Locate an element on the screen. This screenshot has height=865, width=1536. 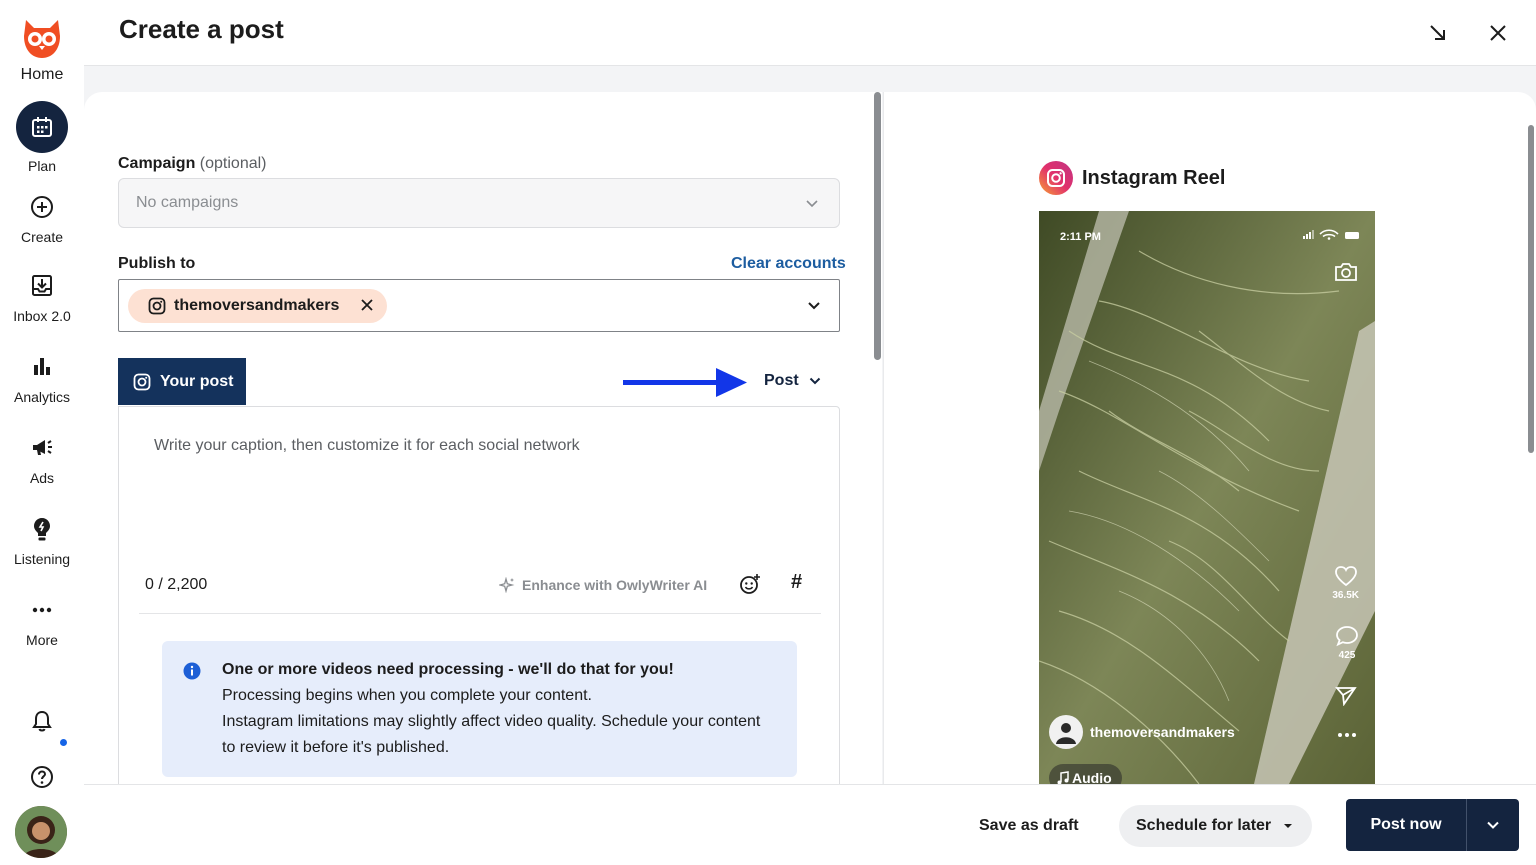
sidebar-item-label: Home is located at coordinates (42, 74).